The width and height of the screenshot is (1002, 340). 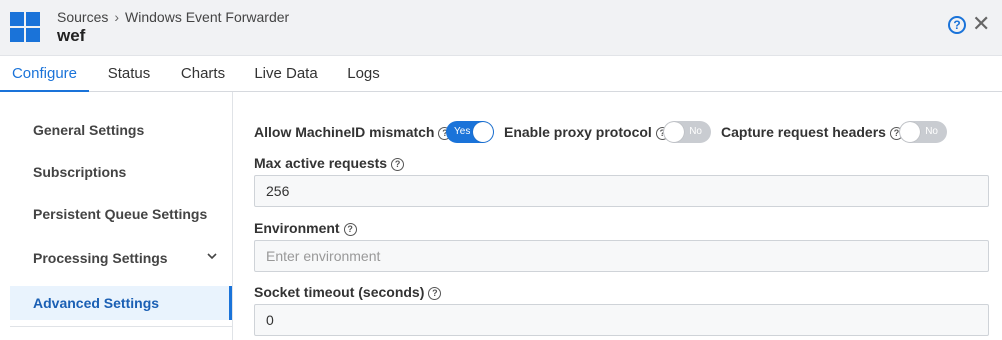 I want to click on toggle-state-label: Yes, so click(x=462, y=131).